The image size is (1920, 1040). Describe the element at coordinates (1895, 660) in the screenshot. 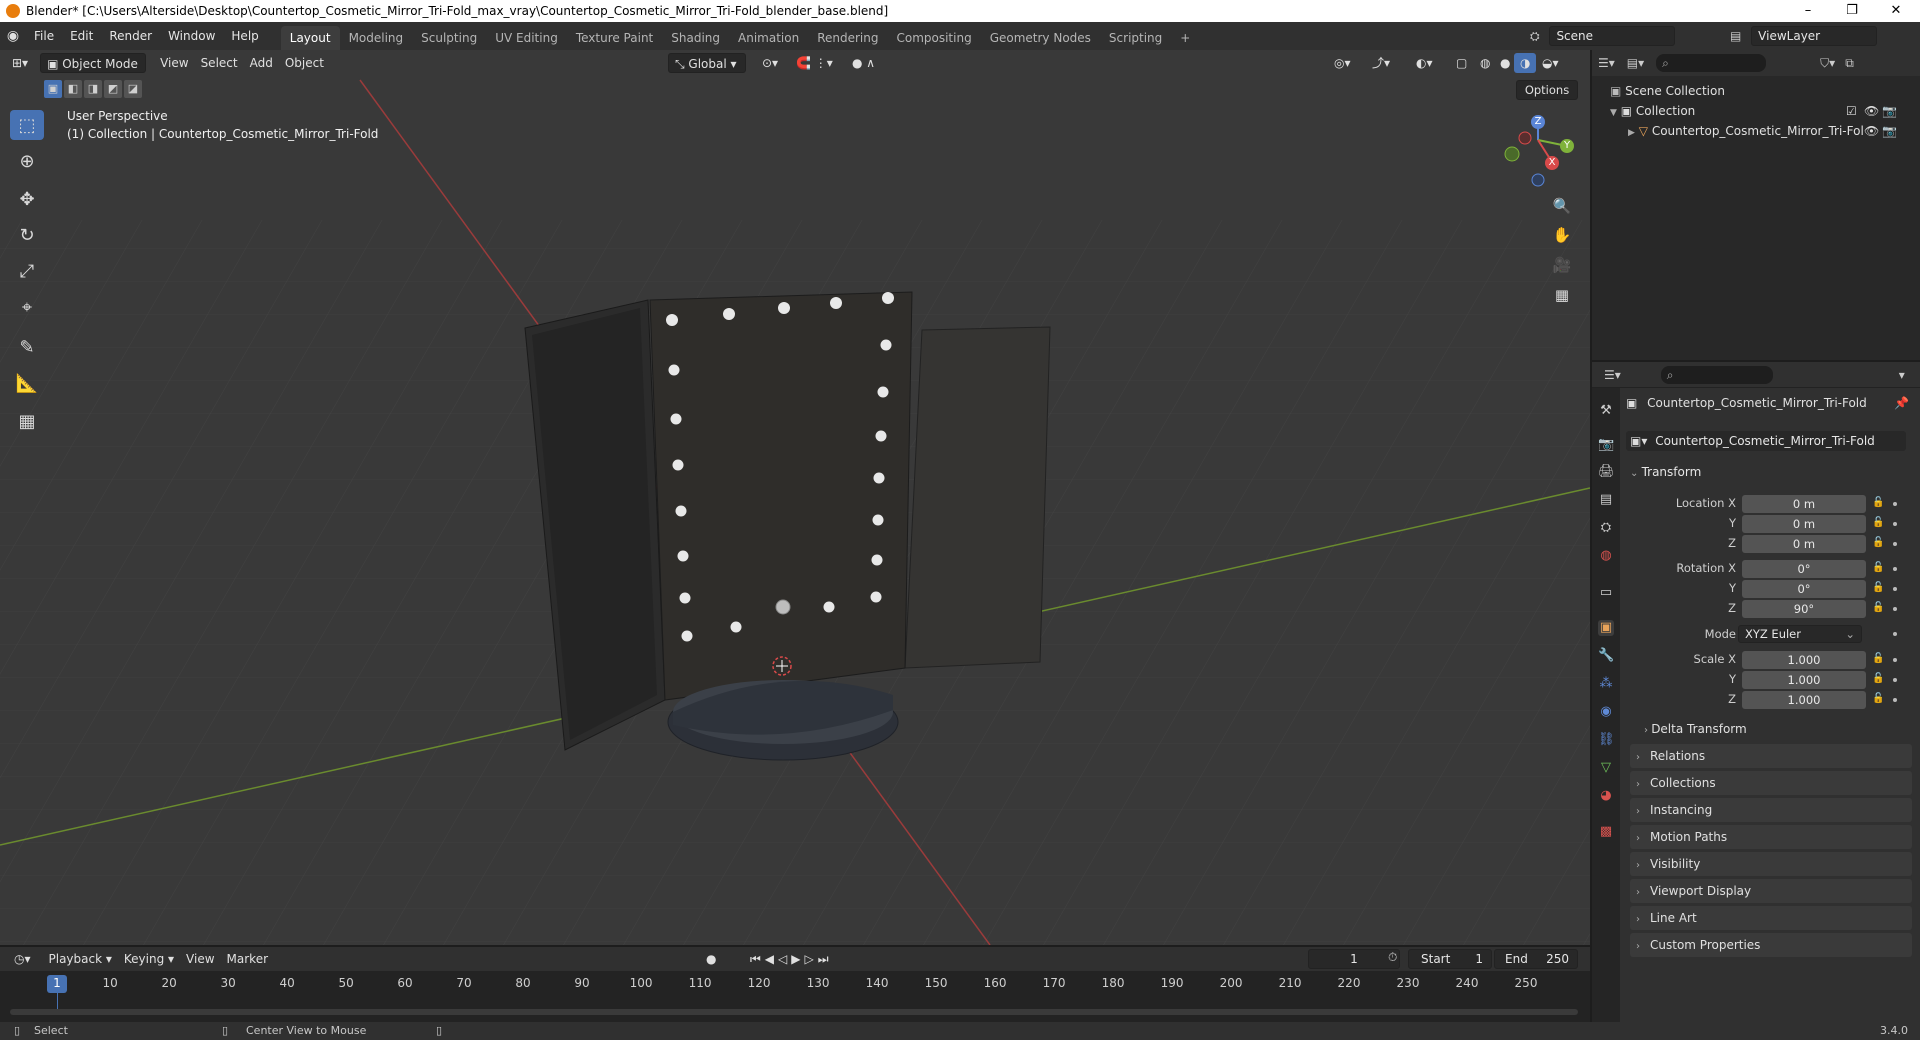

I see `scale-x-keyframe-dot` at that location.